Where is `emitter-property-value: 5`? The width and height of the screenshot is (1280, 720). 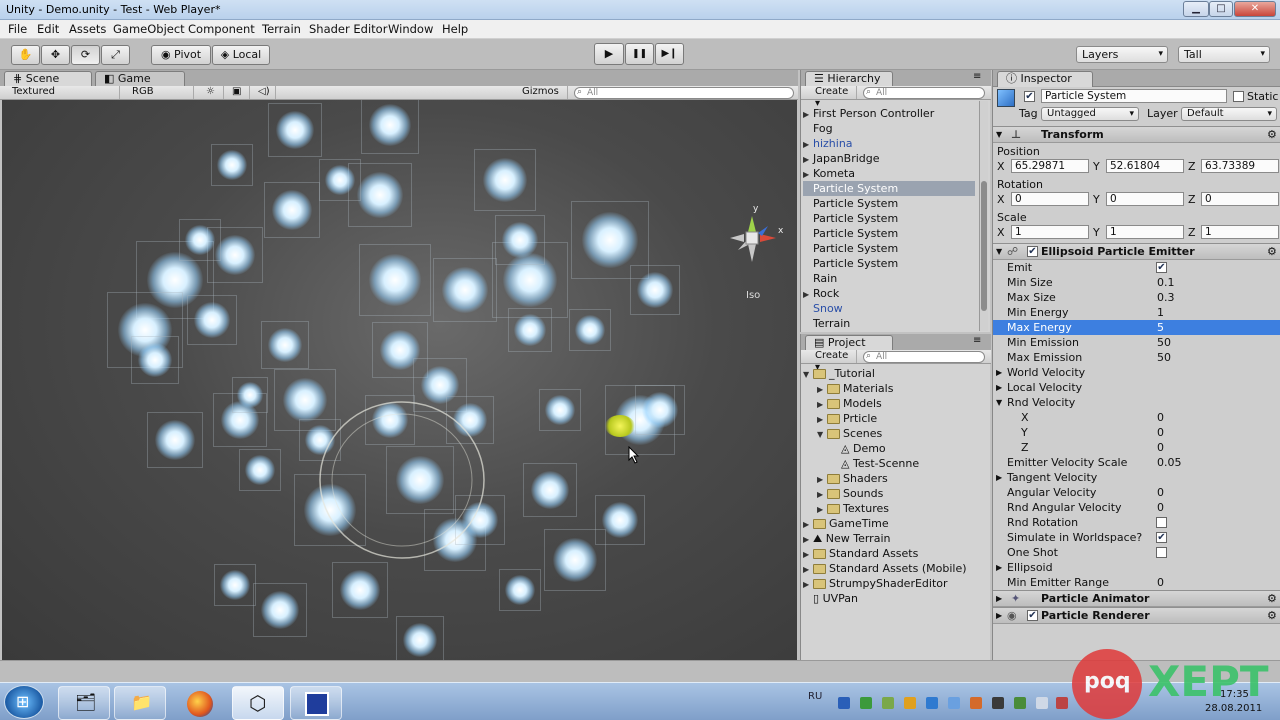 emitter-property-value: 5 is located at coordinates (1160, 327).